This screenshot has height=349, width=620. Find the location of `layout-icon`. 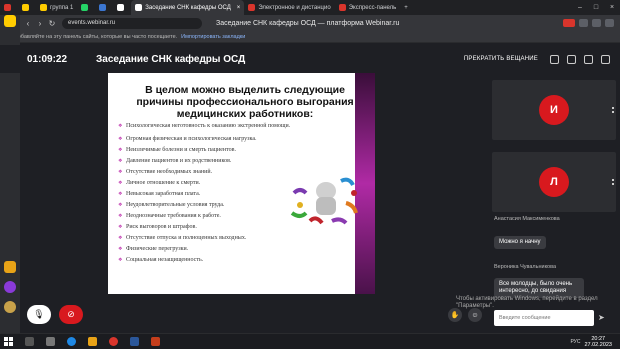

layout-icon is located at coordinates (554, 59).